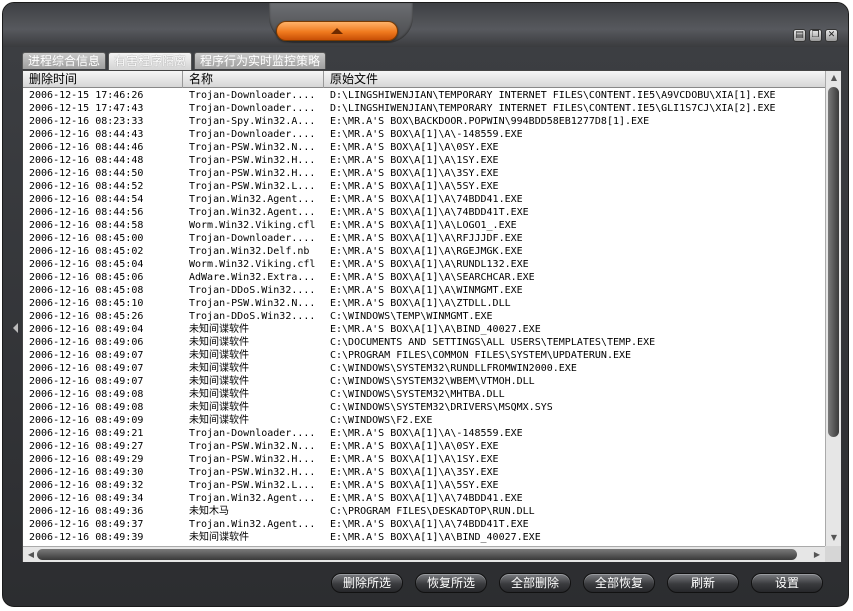 This screenshot has width=853, height=611. What do you see at coordinates (86, 355) in the screenshot?
I see `delete-time-cell: 2006-12-16 08:49:07` at bounding box center [86, 355].